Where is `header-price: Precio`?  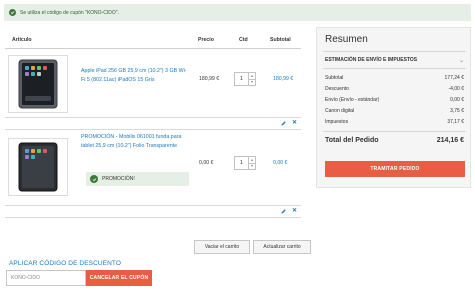 header-price: Precio is located at coordinates (206, 40).